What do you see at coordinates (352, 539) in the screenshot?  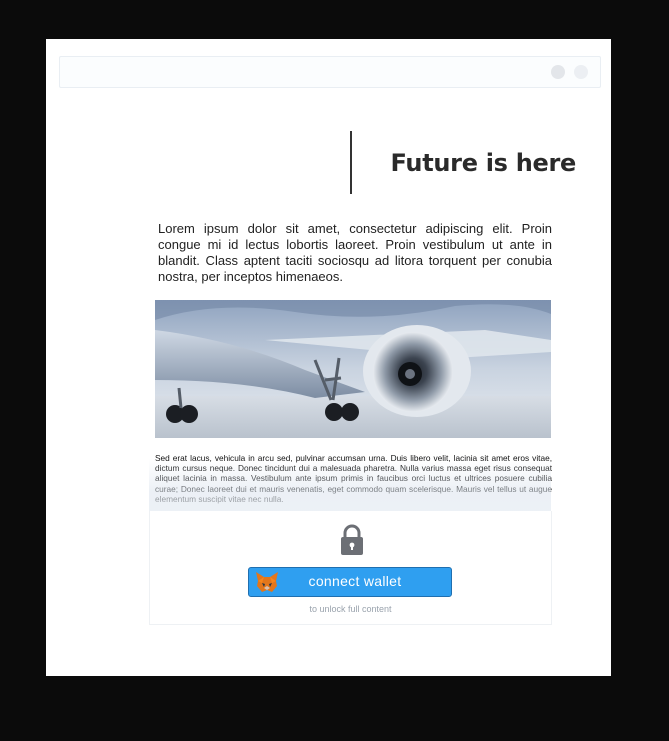 I see `lock-icon` at bounding box center [352, 539].